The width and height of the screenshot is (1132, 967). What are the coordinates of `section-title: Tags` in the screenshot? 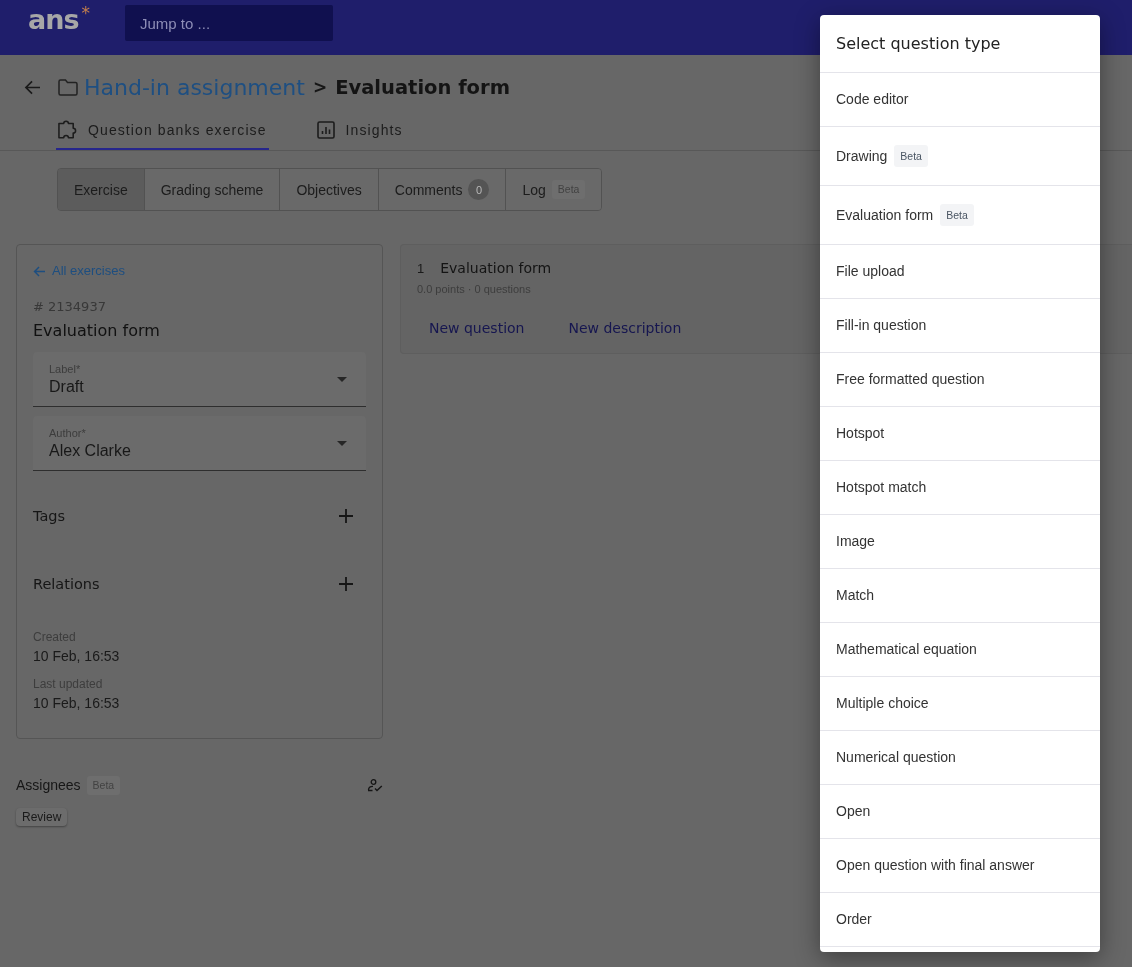 It's located at (49, 516).